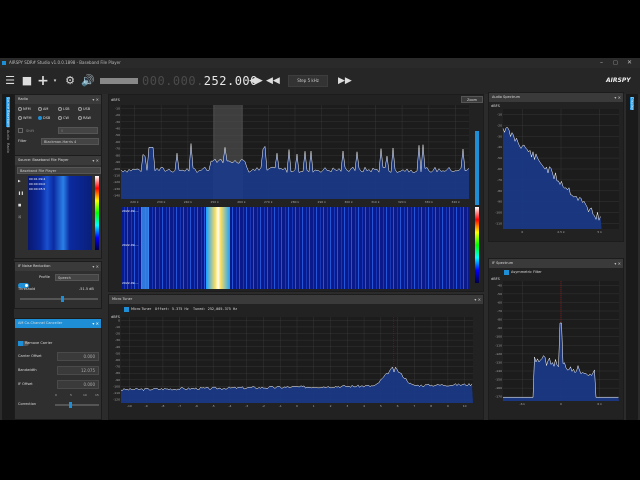 The image size is (640, 480). Describe the element at coordinates (70, 81) in the screenshot. I see `gear-icon: ⚙` at that location.